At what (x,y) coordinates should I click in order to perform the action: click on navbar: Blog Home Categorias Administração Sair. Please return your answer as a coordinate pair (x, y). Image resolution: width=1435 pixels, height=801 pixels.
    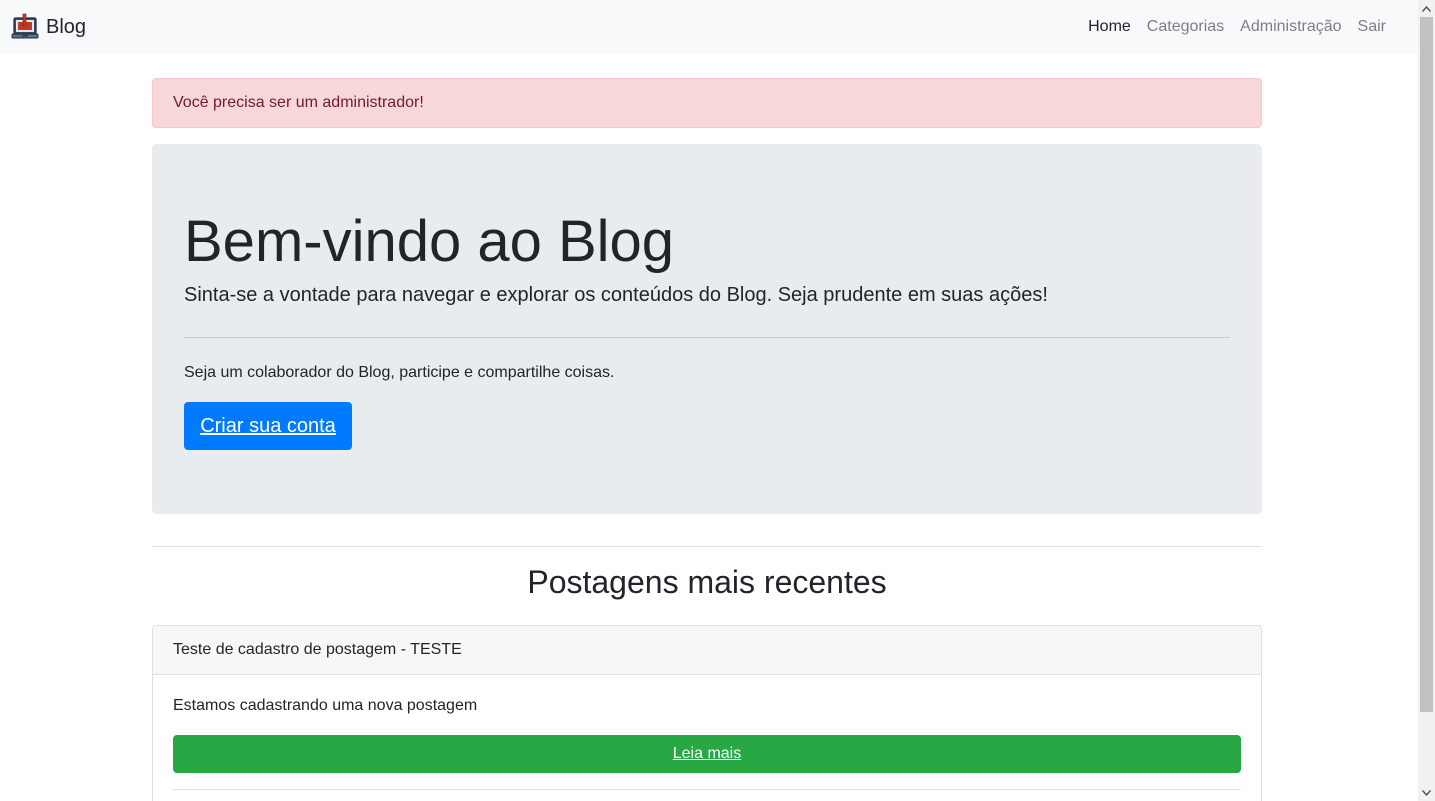
    Looking at the image, I should click on (709, 27).